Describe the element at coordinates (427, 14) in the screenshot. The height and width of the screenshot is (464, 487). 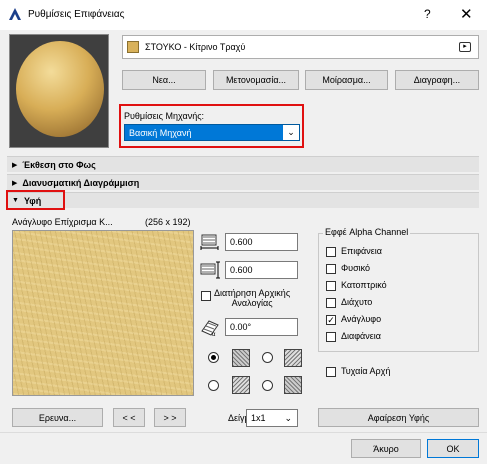
I see `help-button: ?` at that location.